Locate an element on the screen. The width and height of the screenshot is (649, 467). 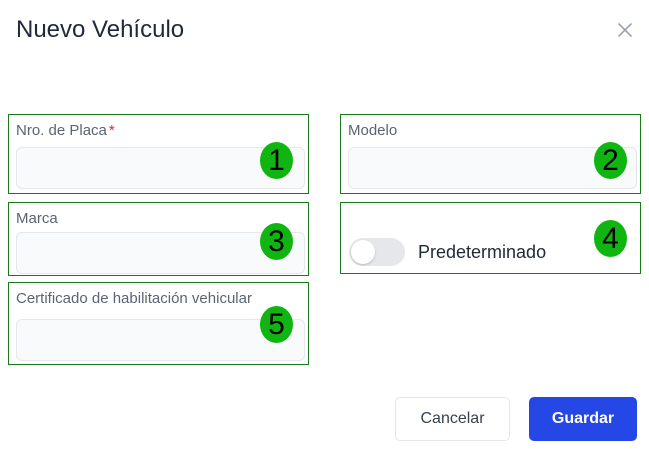
plate-field: Nro. de Placa * 1 is located at coordinates (158, 154).